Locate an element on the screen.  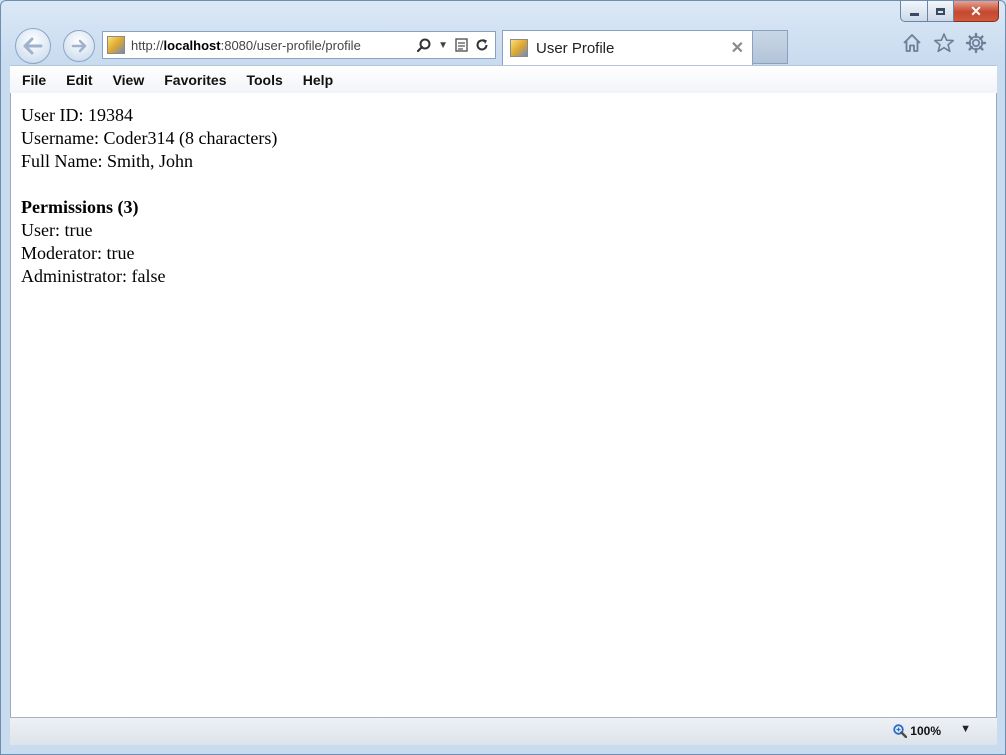
zoom-icon is located at coordinates (900, 731).